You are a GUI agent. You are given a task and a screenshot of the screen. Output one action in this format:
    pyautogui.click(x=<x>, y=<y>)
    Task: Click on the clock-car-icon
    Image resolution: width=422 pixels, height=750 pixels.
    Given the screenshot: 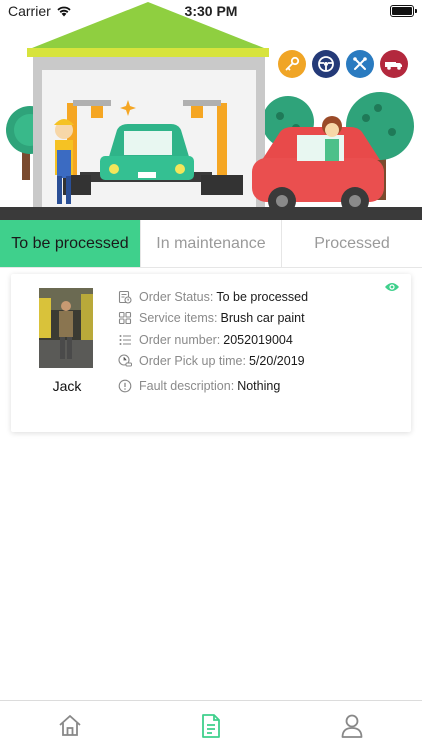 What is the action you would take?
    pyautogui.click(x=125, y=361)
    